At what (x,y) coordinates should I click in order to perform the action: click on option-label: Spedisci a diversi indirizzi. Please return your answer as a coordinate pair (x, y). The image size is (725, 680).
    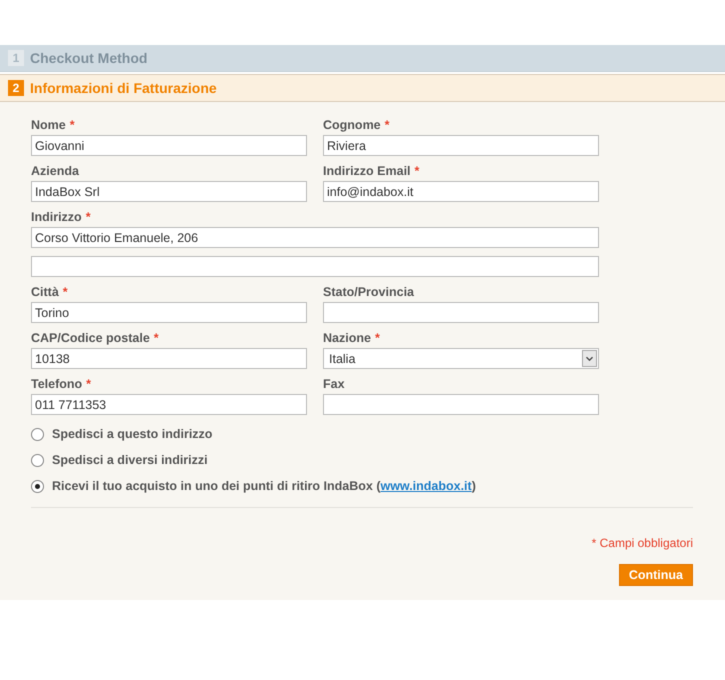
    Looking at the image, I should click on (130, 460).